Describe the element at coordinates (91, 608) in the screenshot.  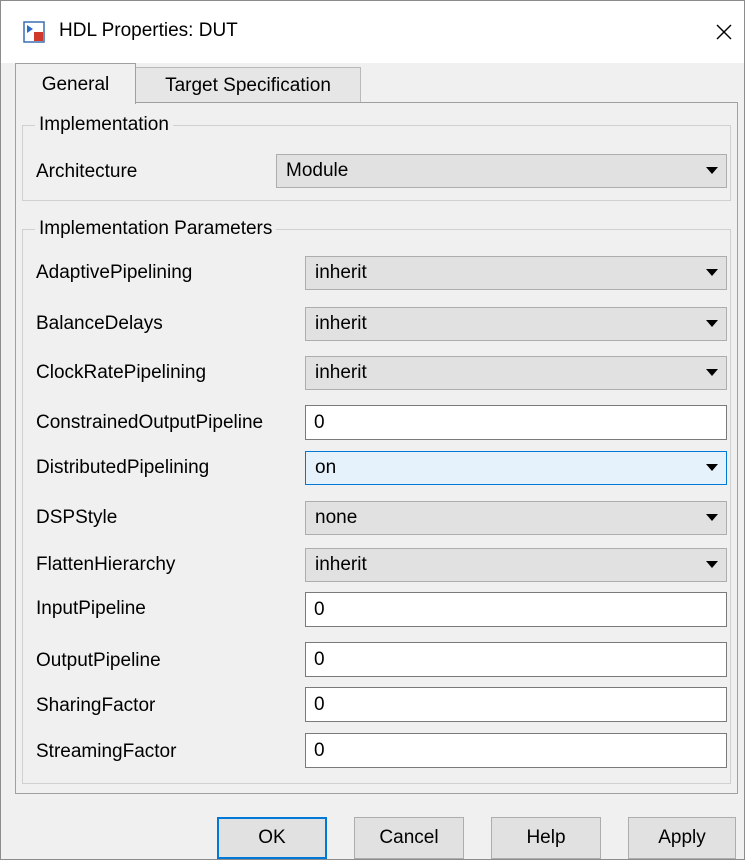
I see `param-label-inputpipeline: InputPipeline` at that location.